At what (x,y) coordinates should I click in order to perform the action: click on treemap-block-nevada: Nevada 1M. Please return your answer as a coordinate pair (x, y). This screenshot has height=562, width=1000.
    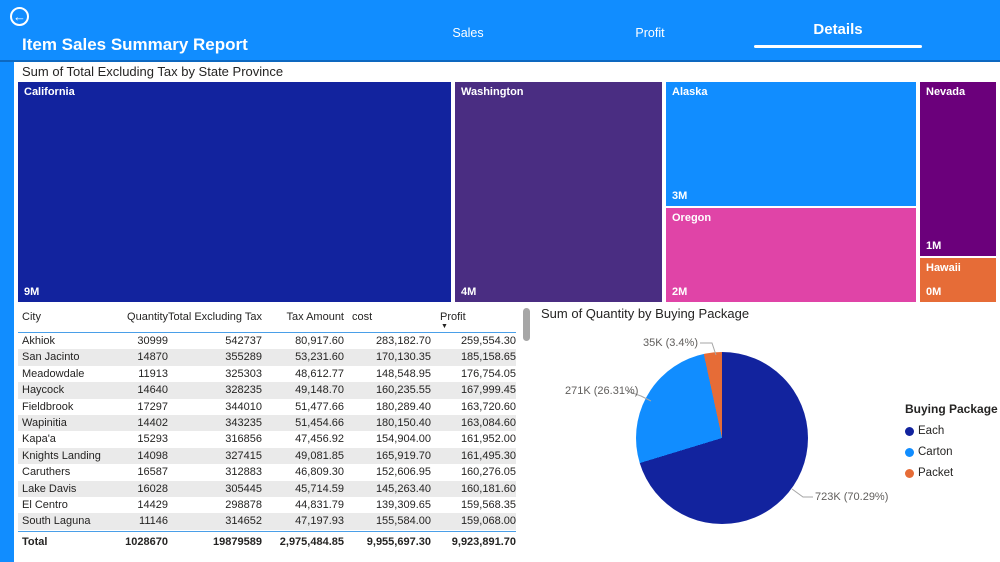
    Looking at the image, I should click on (958, 169).